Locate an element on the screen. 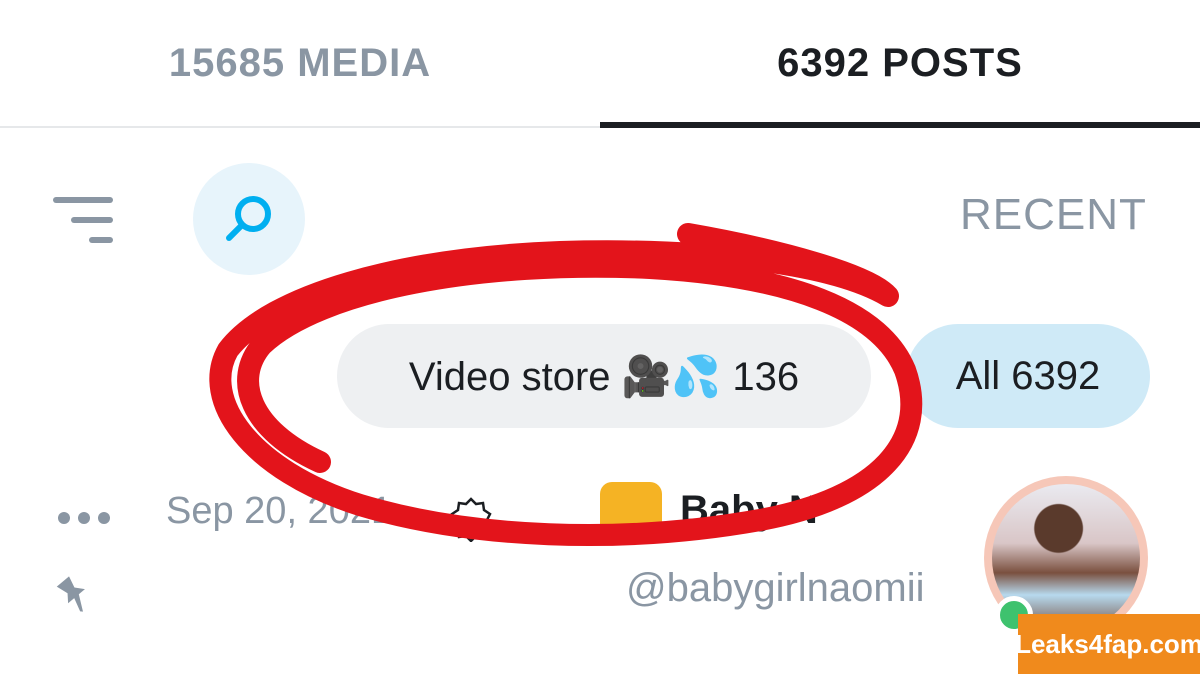 This screenshot has height=674, width=1200. verified-badge-icon is located at coordinates (471, 519).